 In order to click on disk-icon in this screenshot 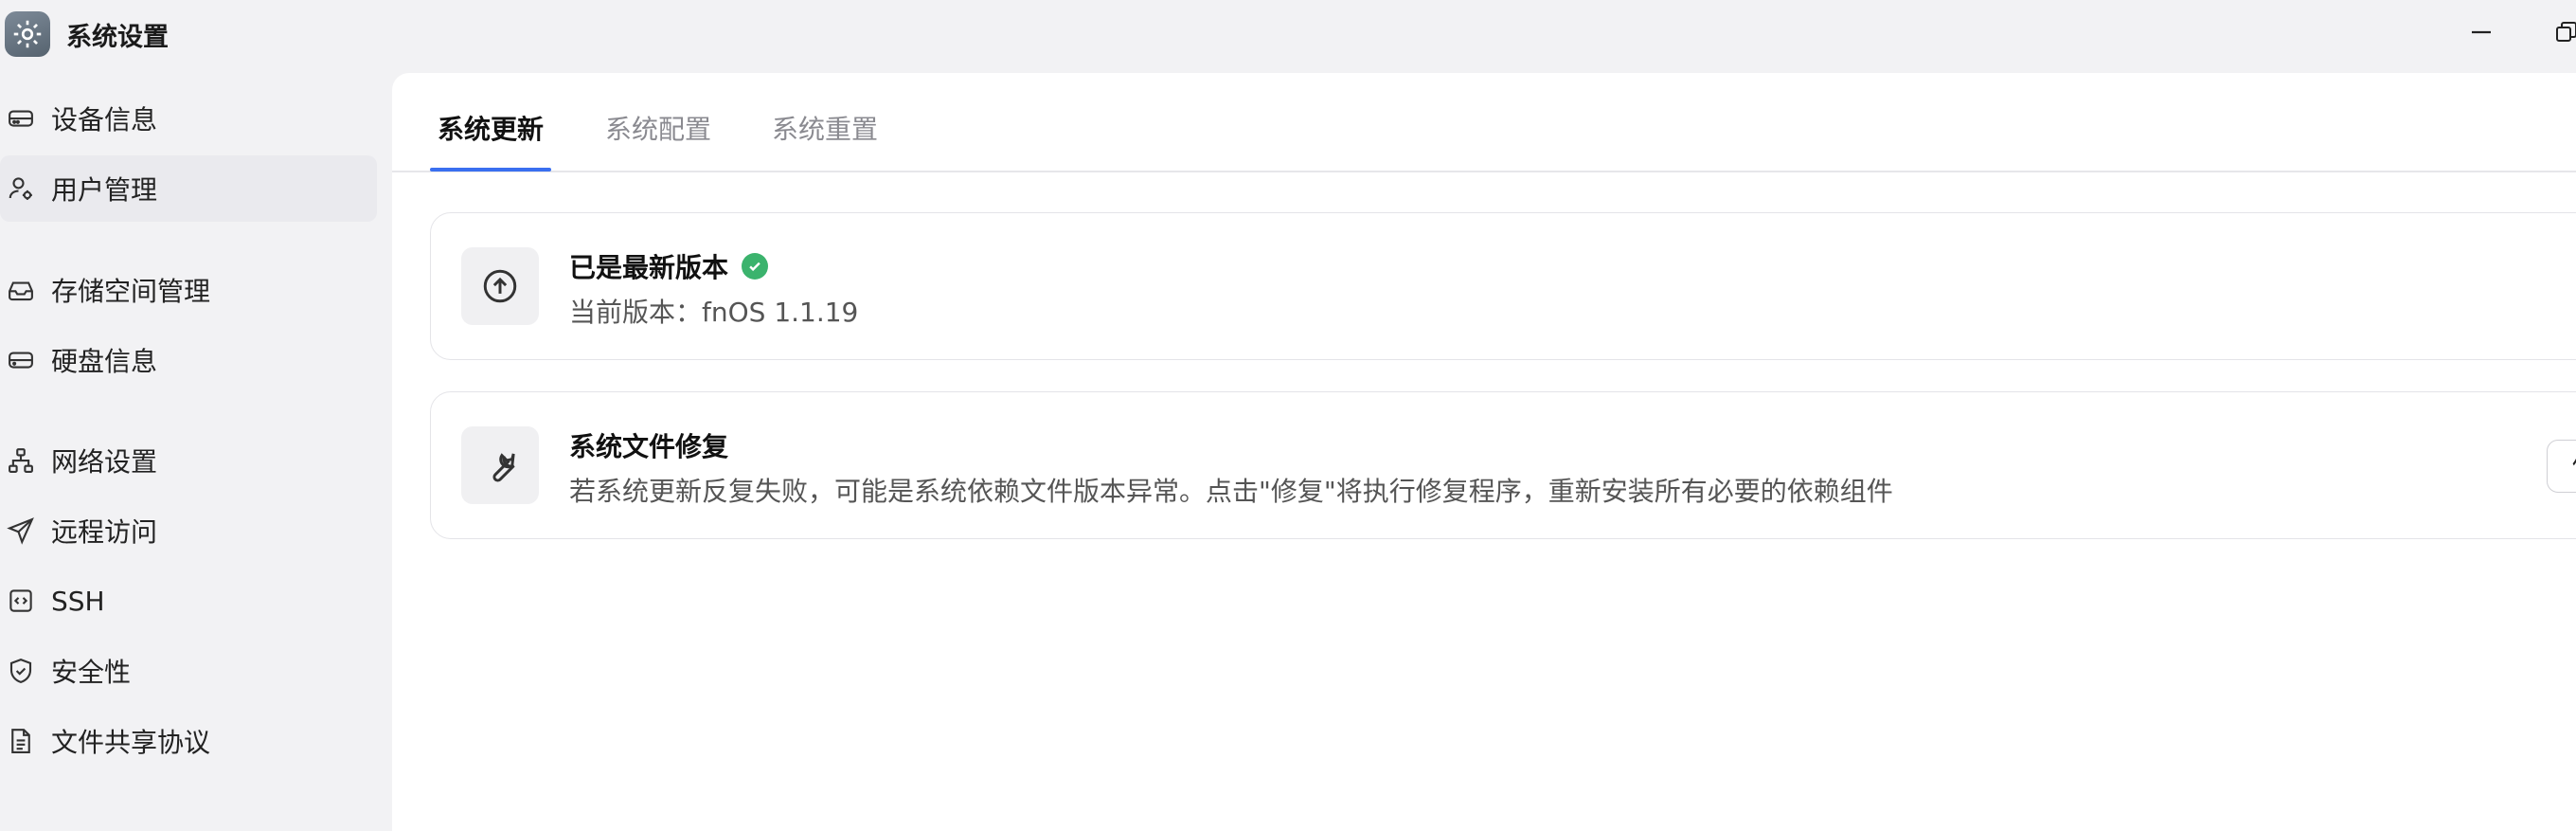, I will do `click(21, 360)`.